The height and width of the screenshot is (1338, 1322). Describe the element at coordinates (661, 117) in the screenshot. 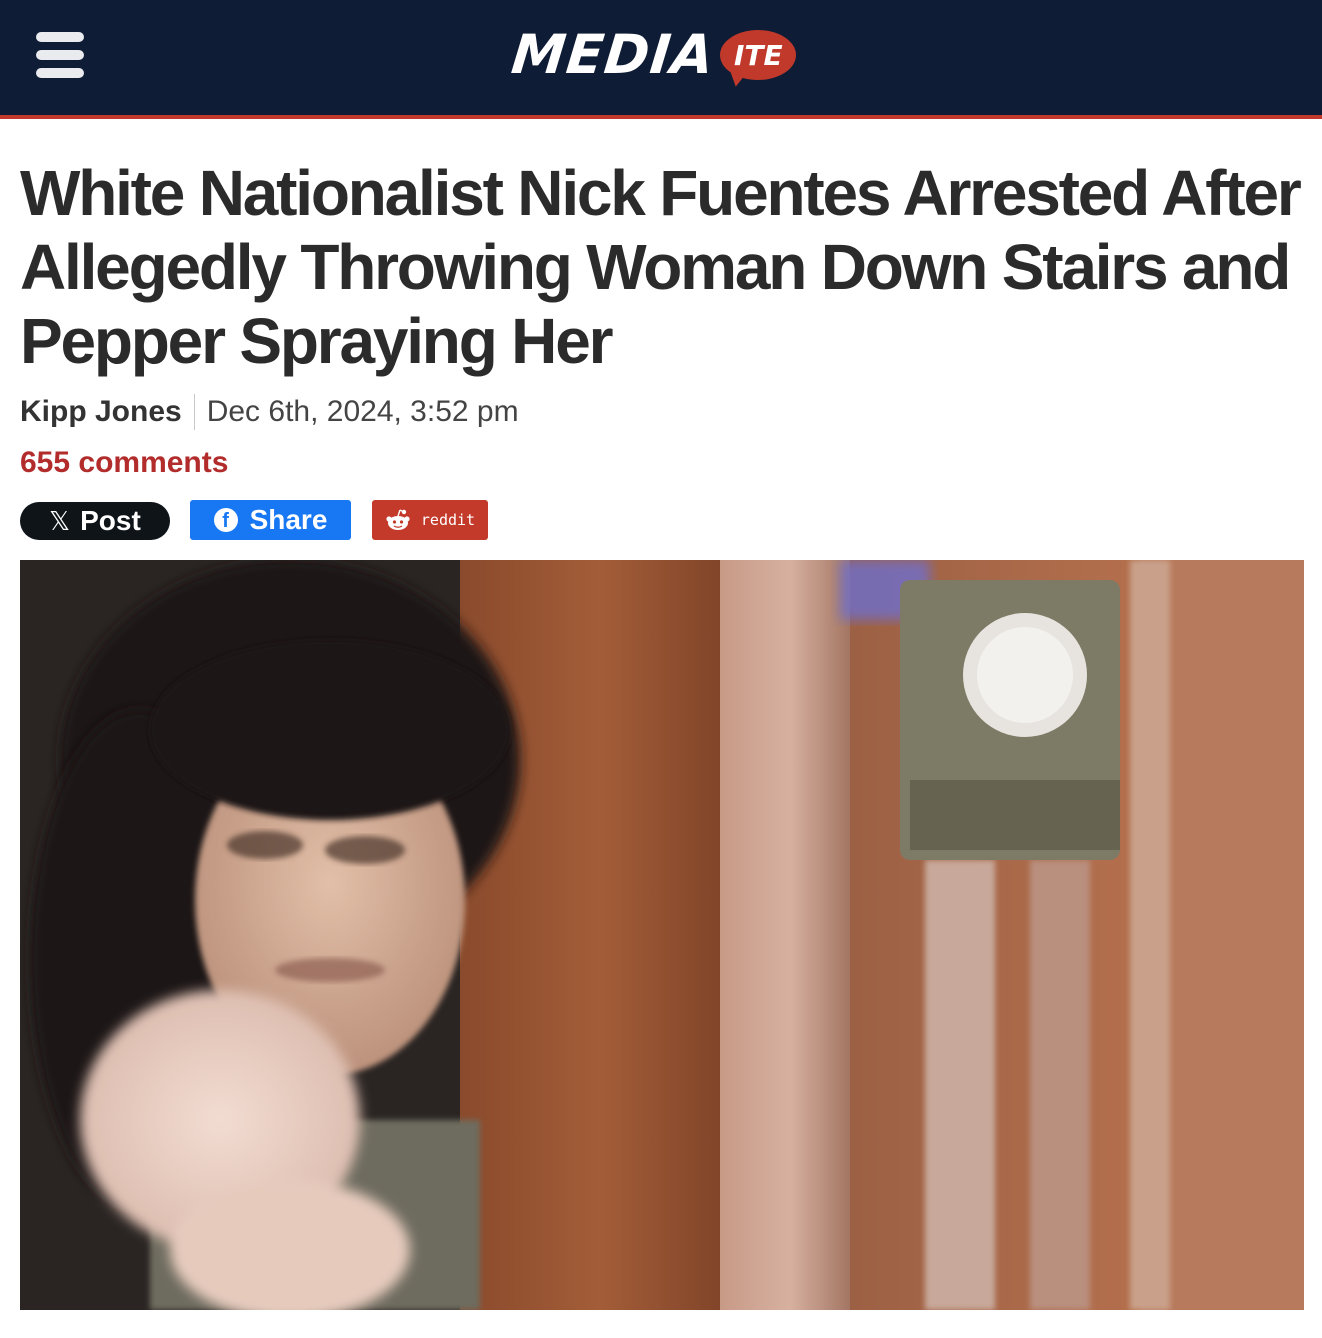

I see `header-accent-line` at that location.